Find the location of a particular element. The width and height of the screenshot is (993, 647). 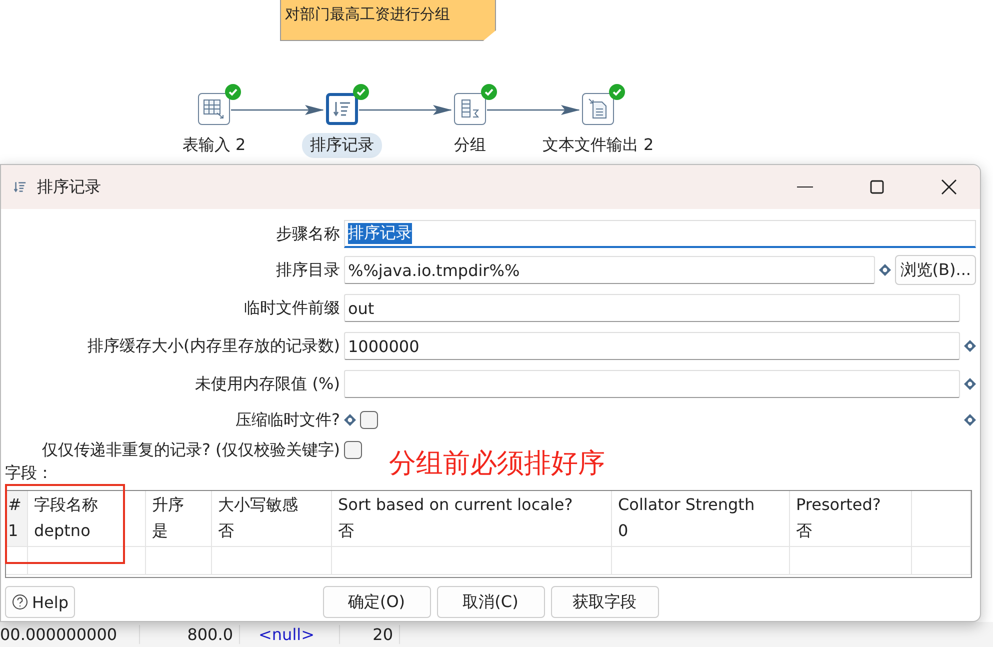

table-cell: 00.000000000 is located at coordinates (70, 634).